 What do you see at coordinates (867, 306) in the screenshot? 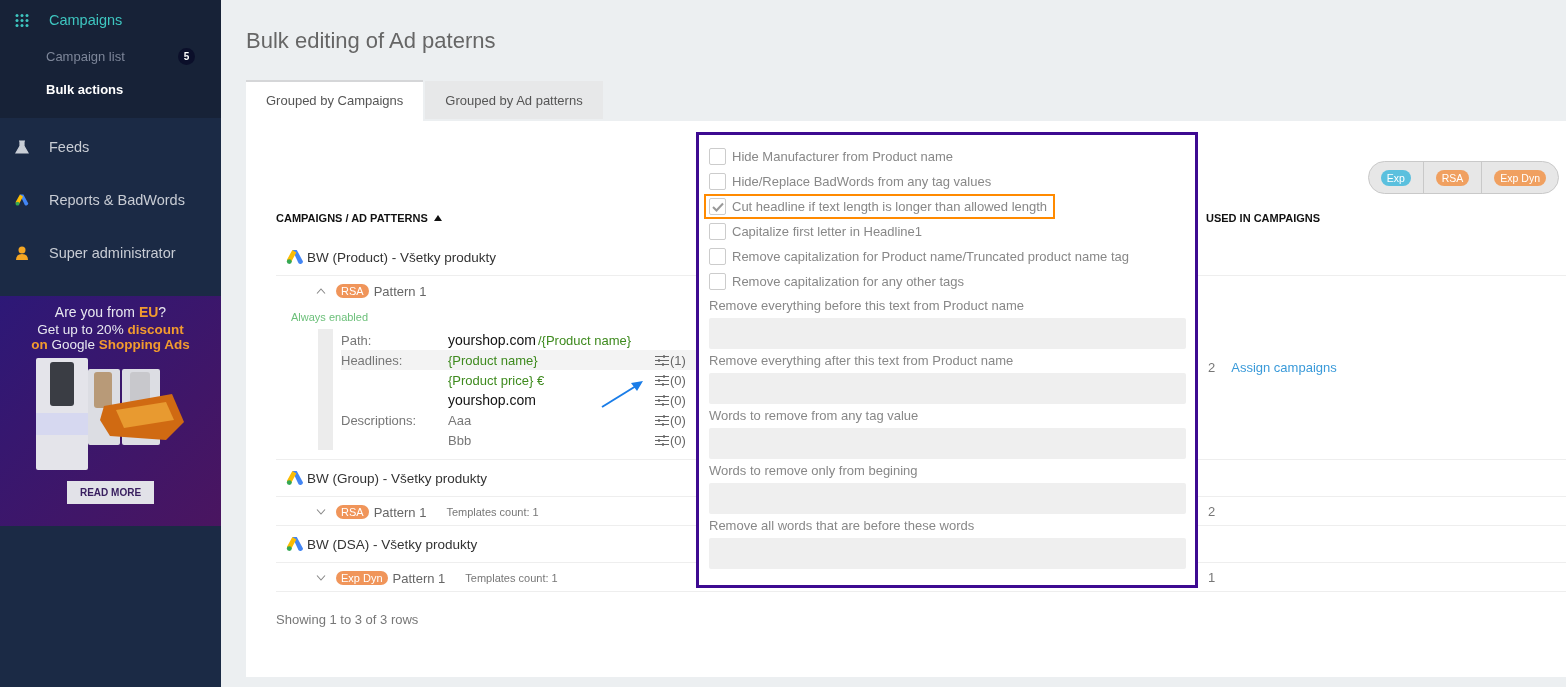
I see `field-label: Remove everything before this text from Product name` at bounding box center [867, 306].